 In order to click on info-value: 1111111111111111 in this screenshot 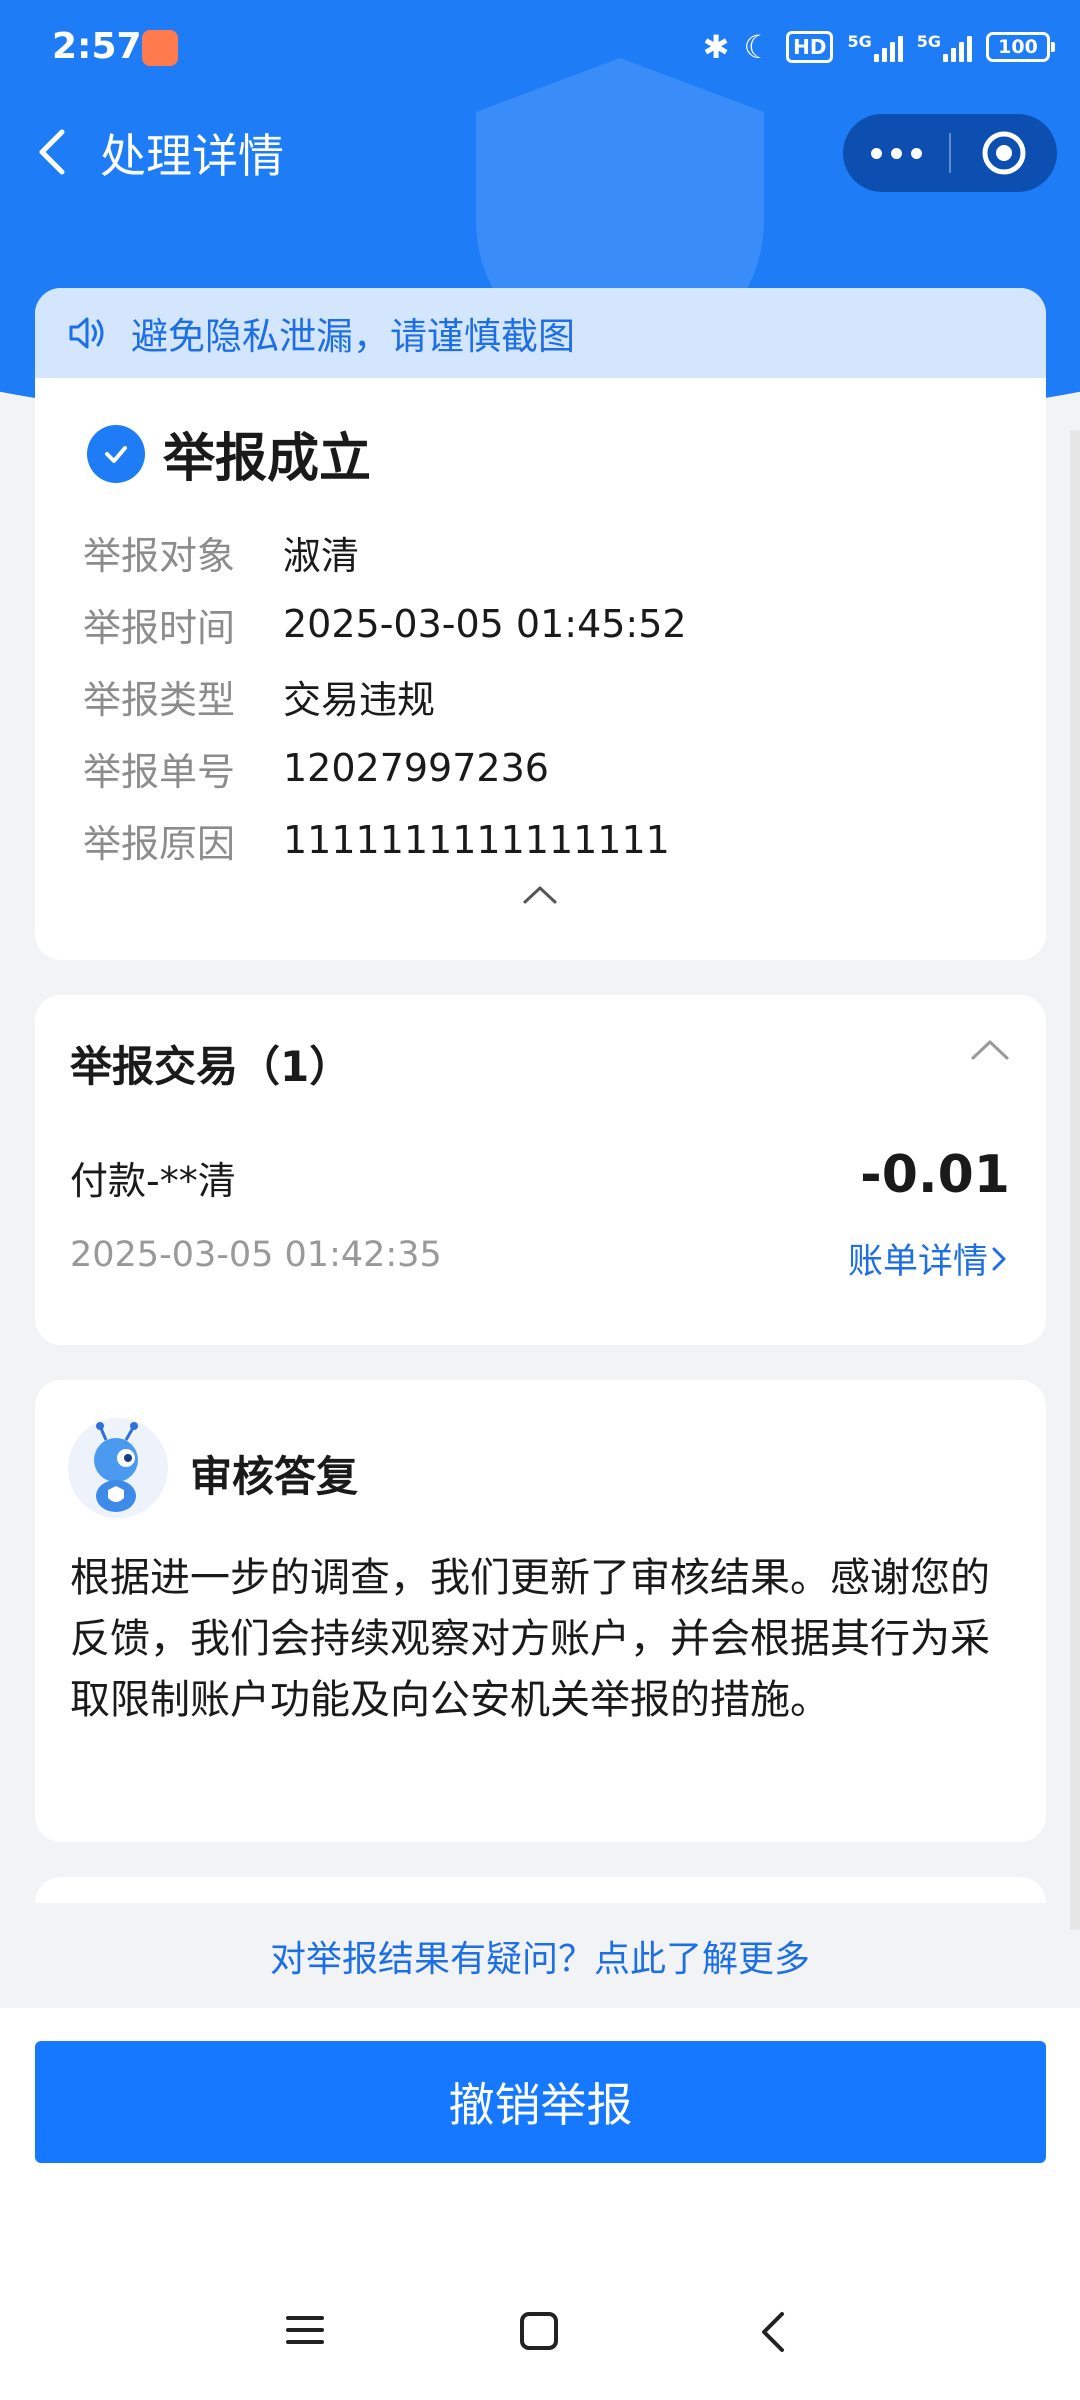, I will do `click(476, 840)`.